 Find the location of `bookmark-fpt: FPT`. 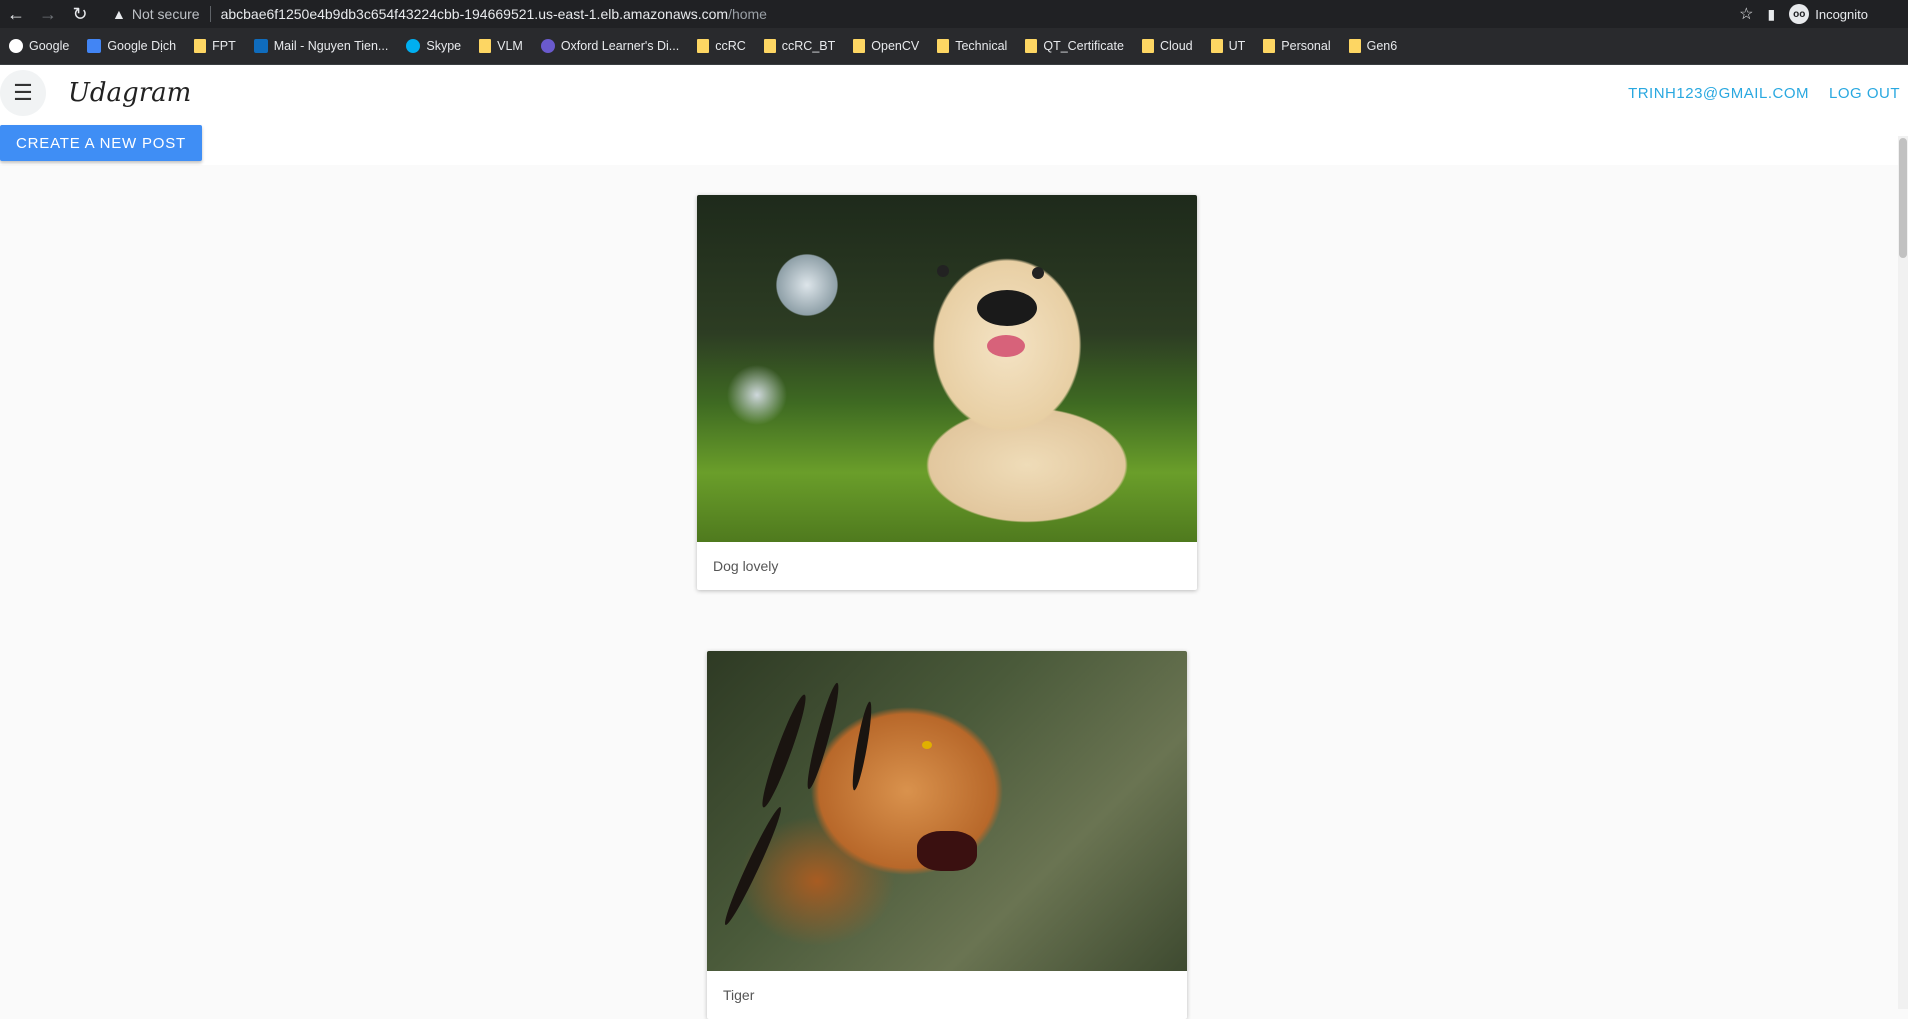

bookmark-fpt: FPT is located at coordinates (215, 46).